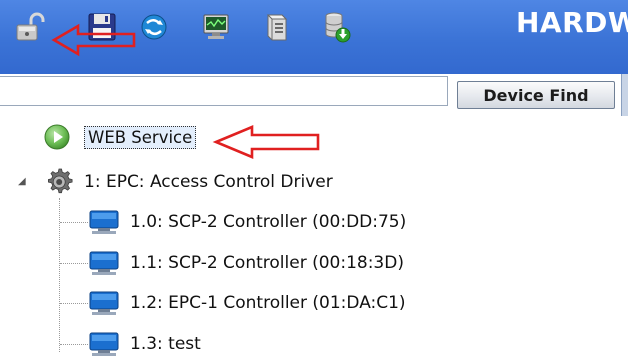 Image resolution: width=628 pixels, height=356 pixels. I want to click on tree-node-controller: 1.3: test, so click(144, 342).